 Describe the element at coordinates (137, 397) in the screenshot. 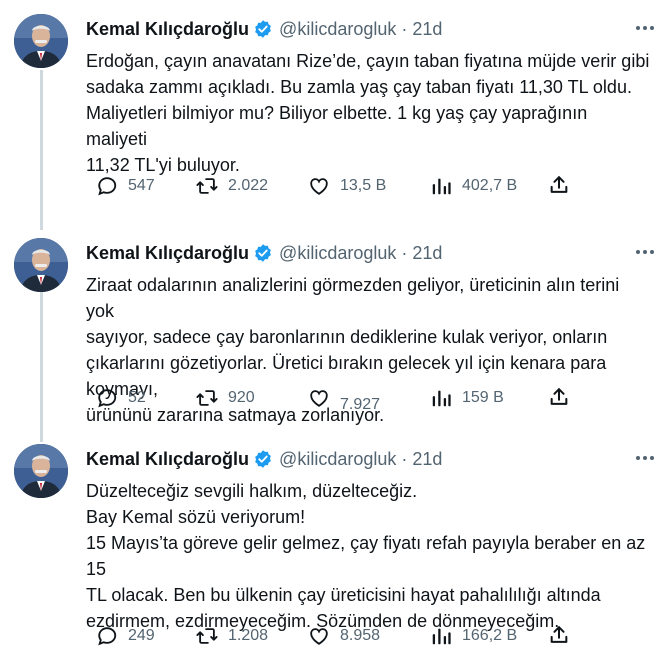

I see `replies-count: 52` at that location.